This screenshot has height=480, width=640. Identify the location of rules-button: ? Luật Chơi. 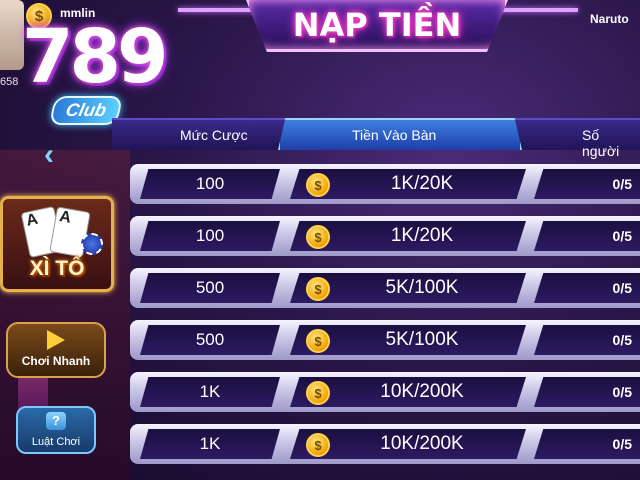
(56, 430).